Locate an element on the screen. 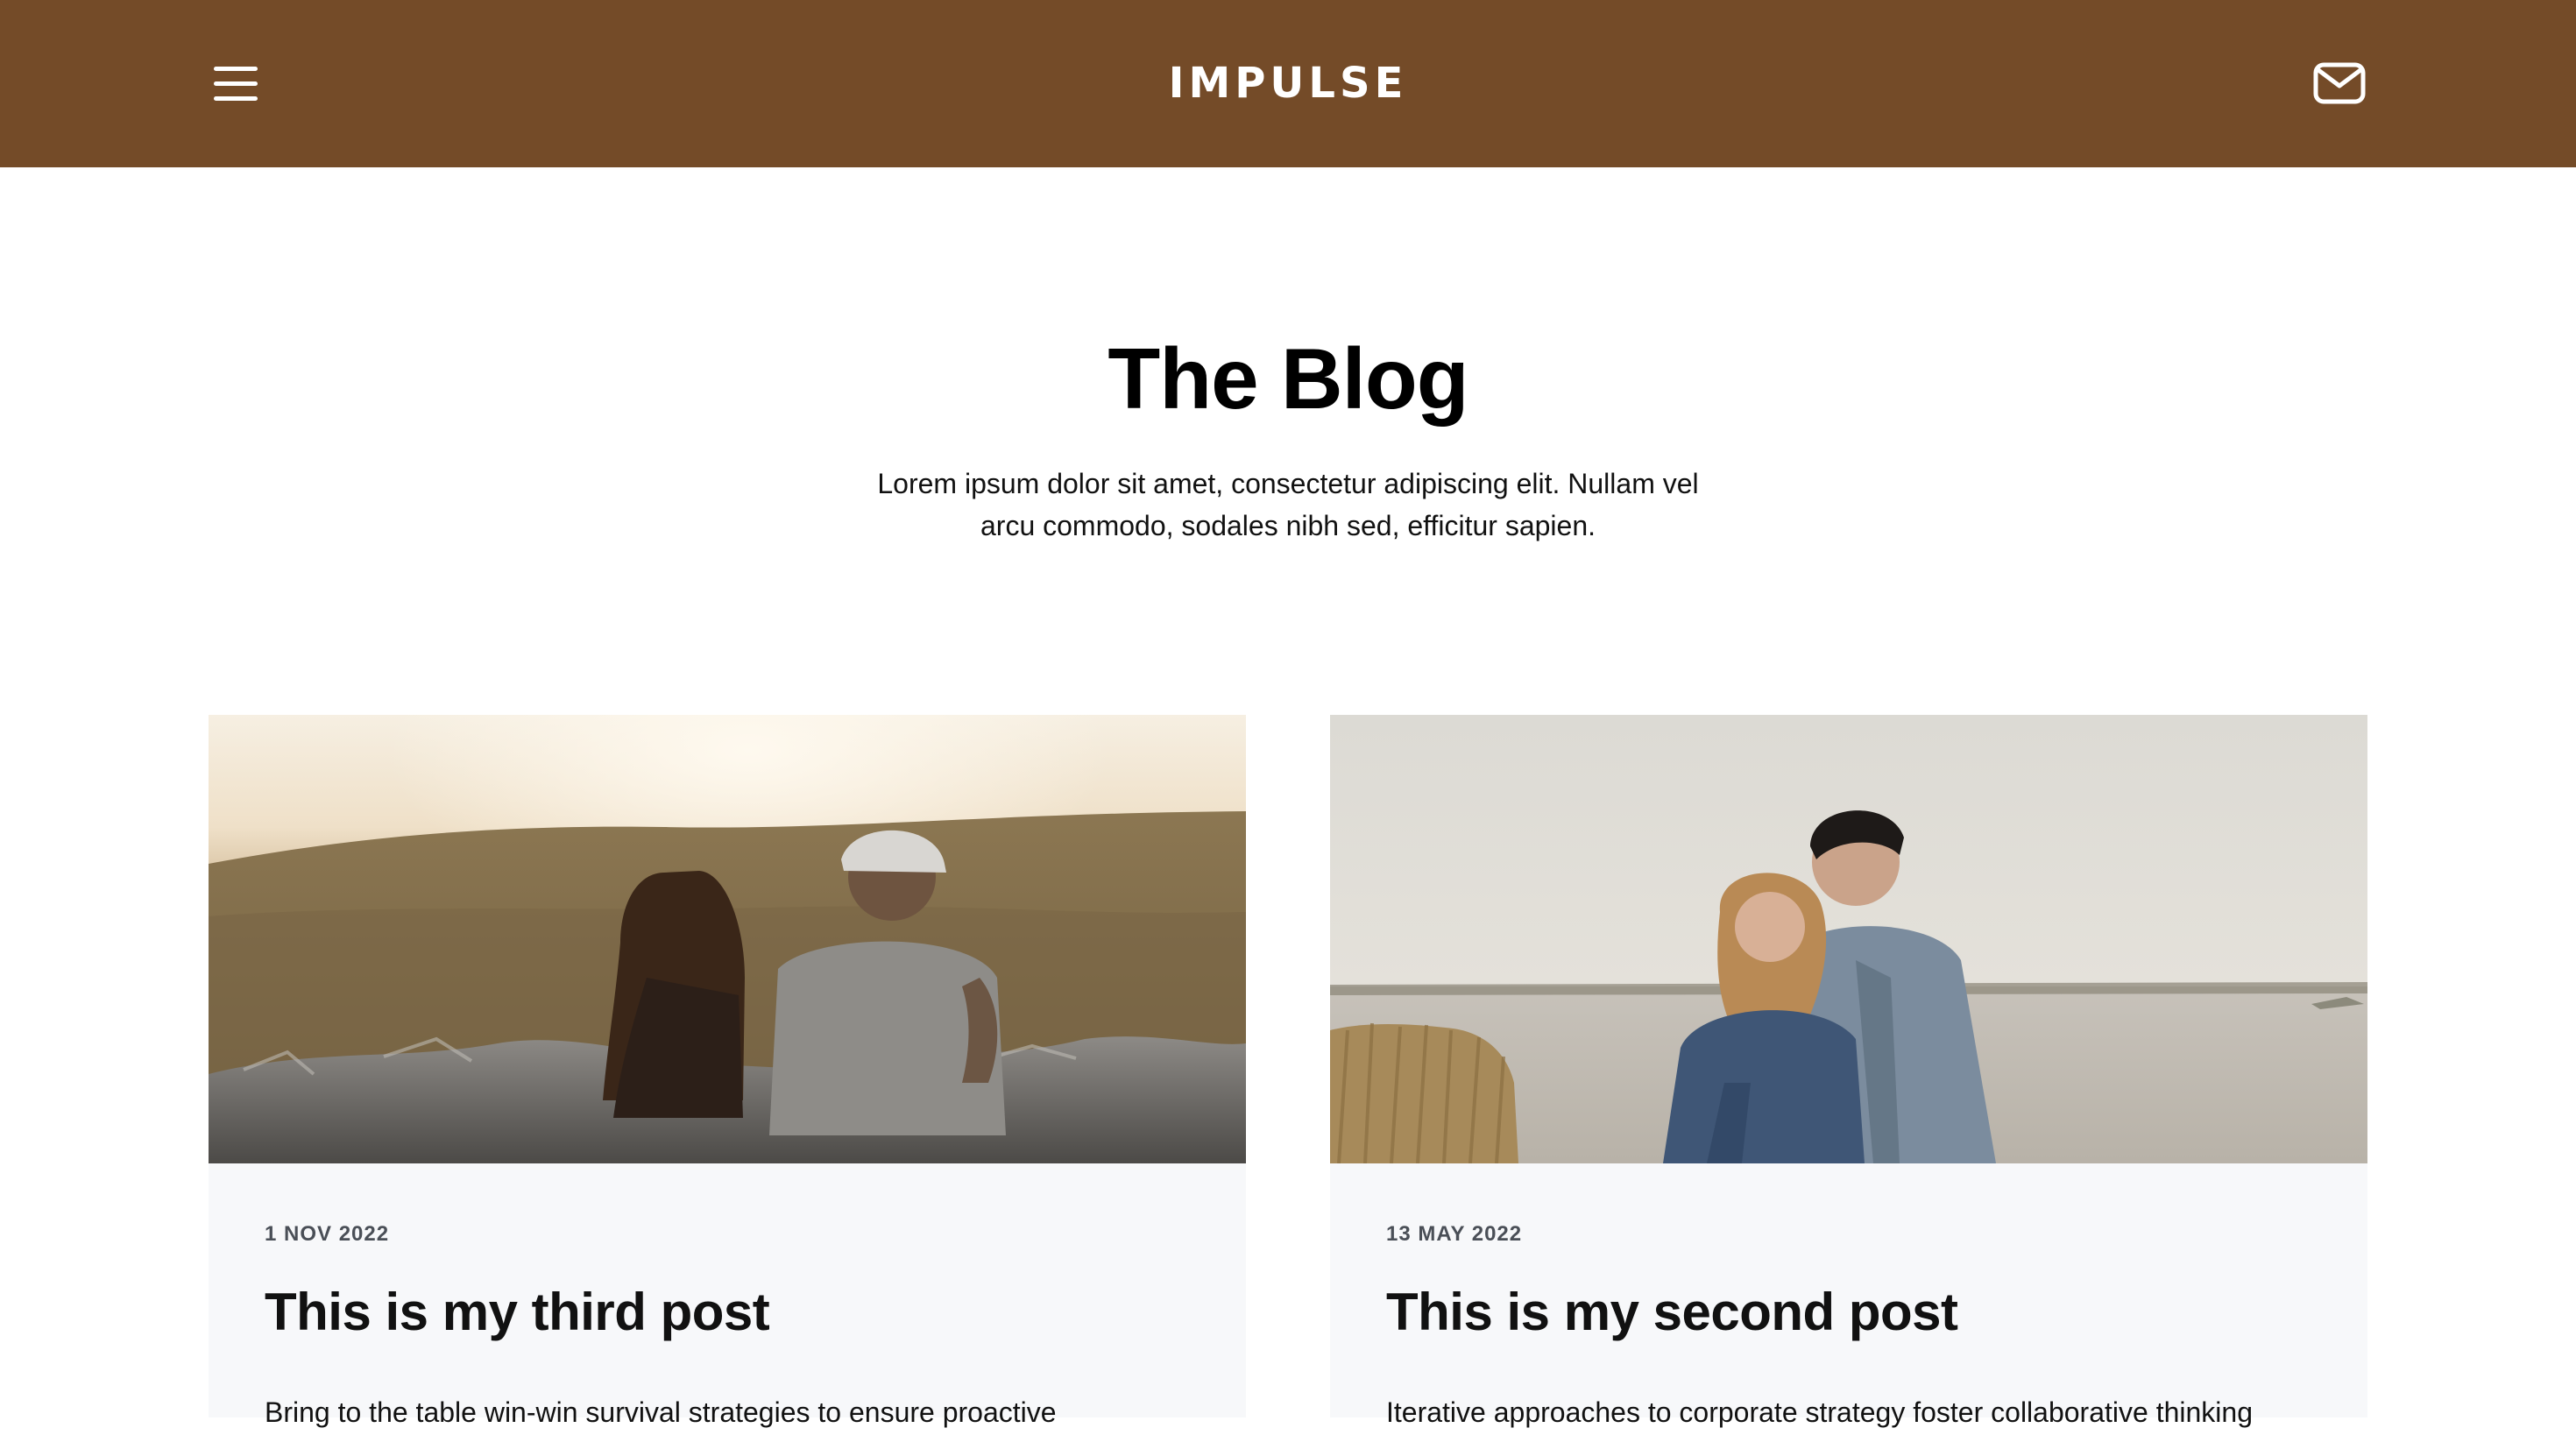 The height and width of the screenshot is (1435, 2576). page-title: The Blog is located at coordinates (1288, 378).